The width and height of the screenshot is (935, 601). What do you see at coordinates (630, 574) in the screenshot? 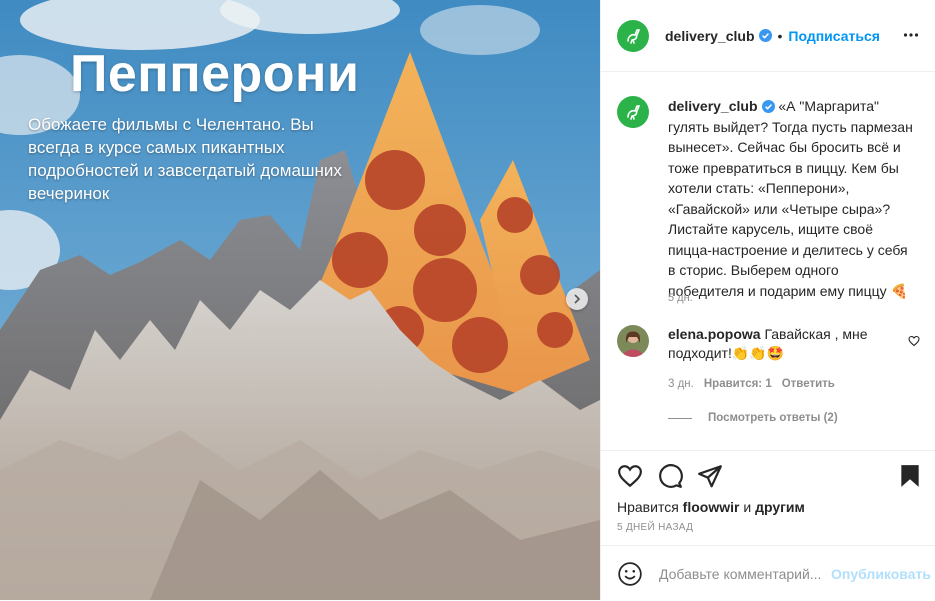
I see `emoji-smiley-icon` at bounding box center [630, 574].